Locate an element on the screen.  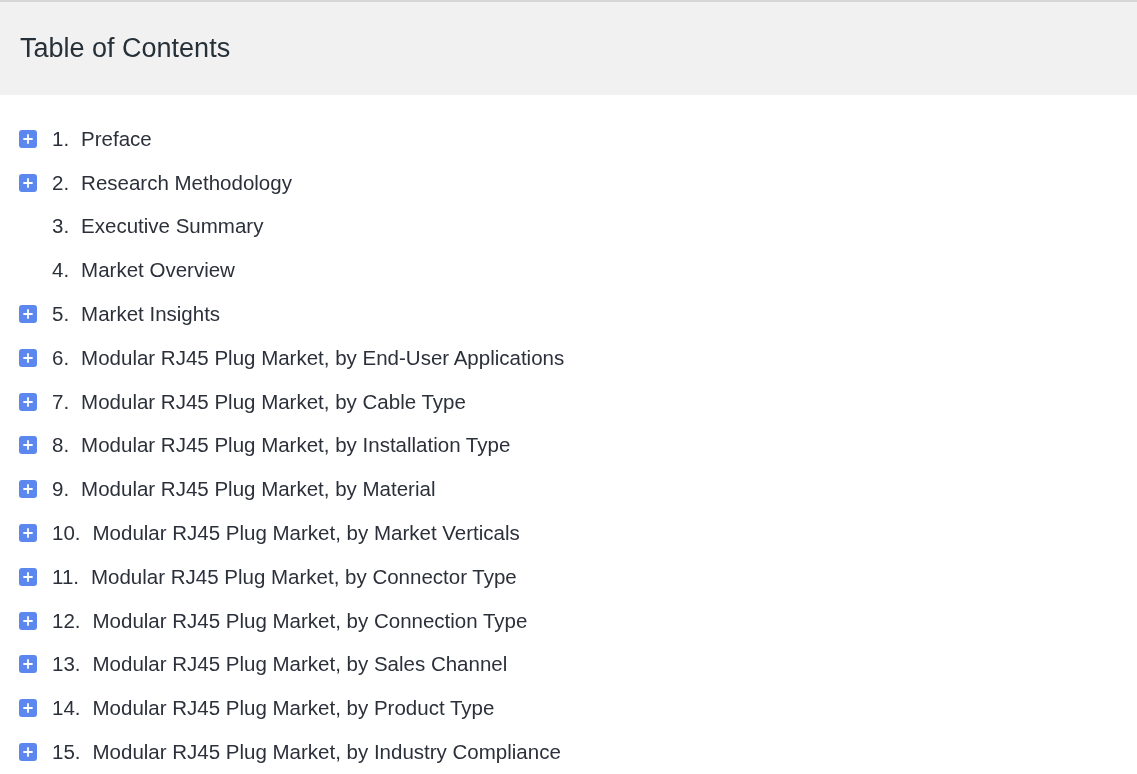
section-number: 4. is located at coordinates (61, 270).